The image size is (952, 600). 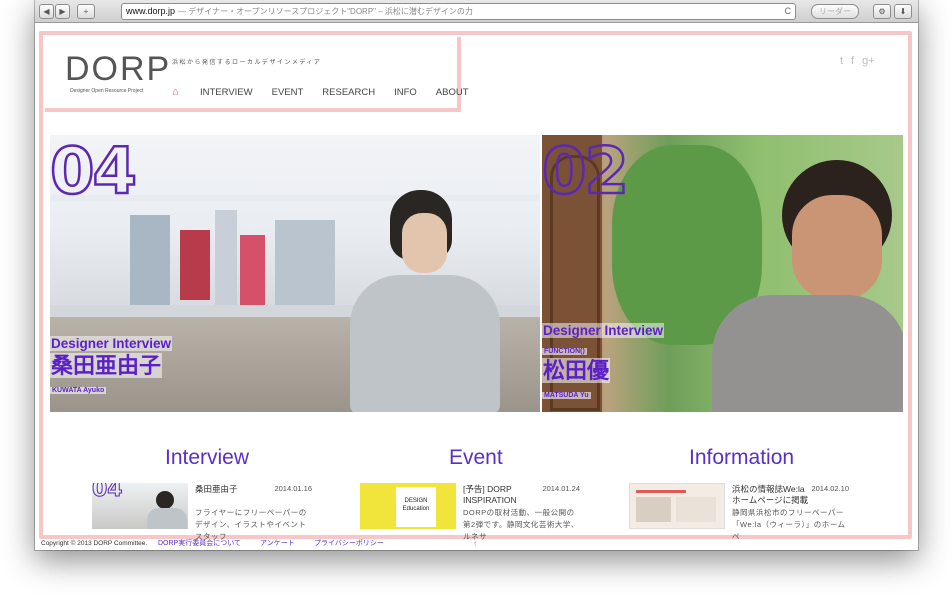 I want to click on nav-research: RESEARCH, so click(x=348, y=93).